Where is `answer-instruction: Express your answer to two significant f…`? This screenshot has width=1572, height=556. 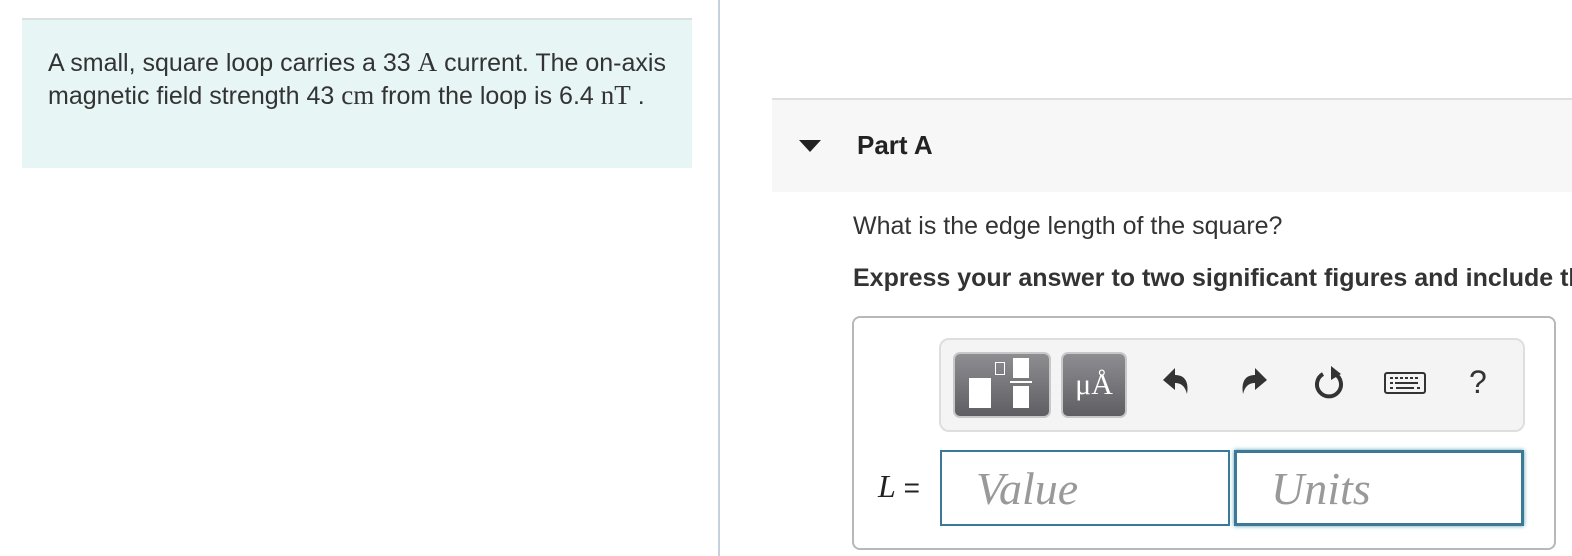 answer-instruction: Express your answer to two significant f… is located at coordinates (1212, 278).